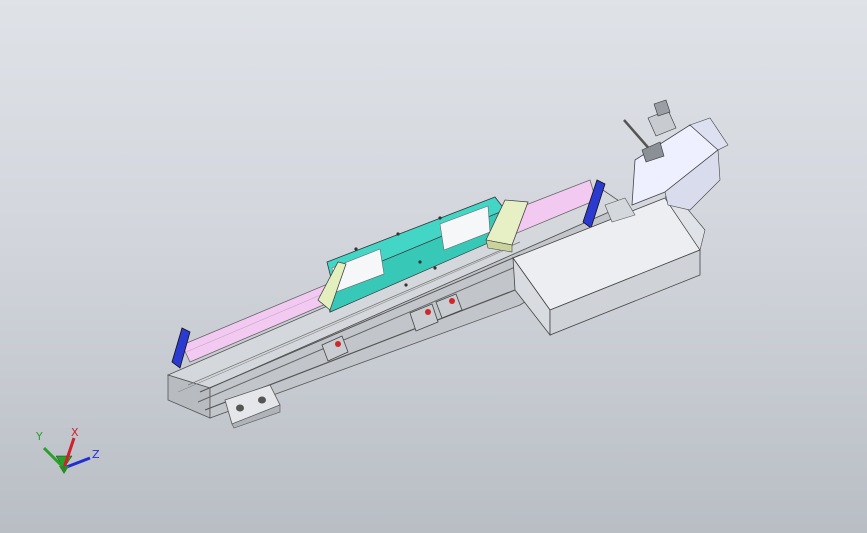  I want to click on axis-z-label: Z, so click(96, 454).